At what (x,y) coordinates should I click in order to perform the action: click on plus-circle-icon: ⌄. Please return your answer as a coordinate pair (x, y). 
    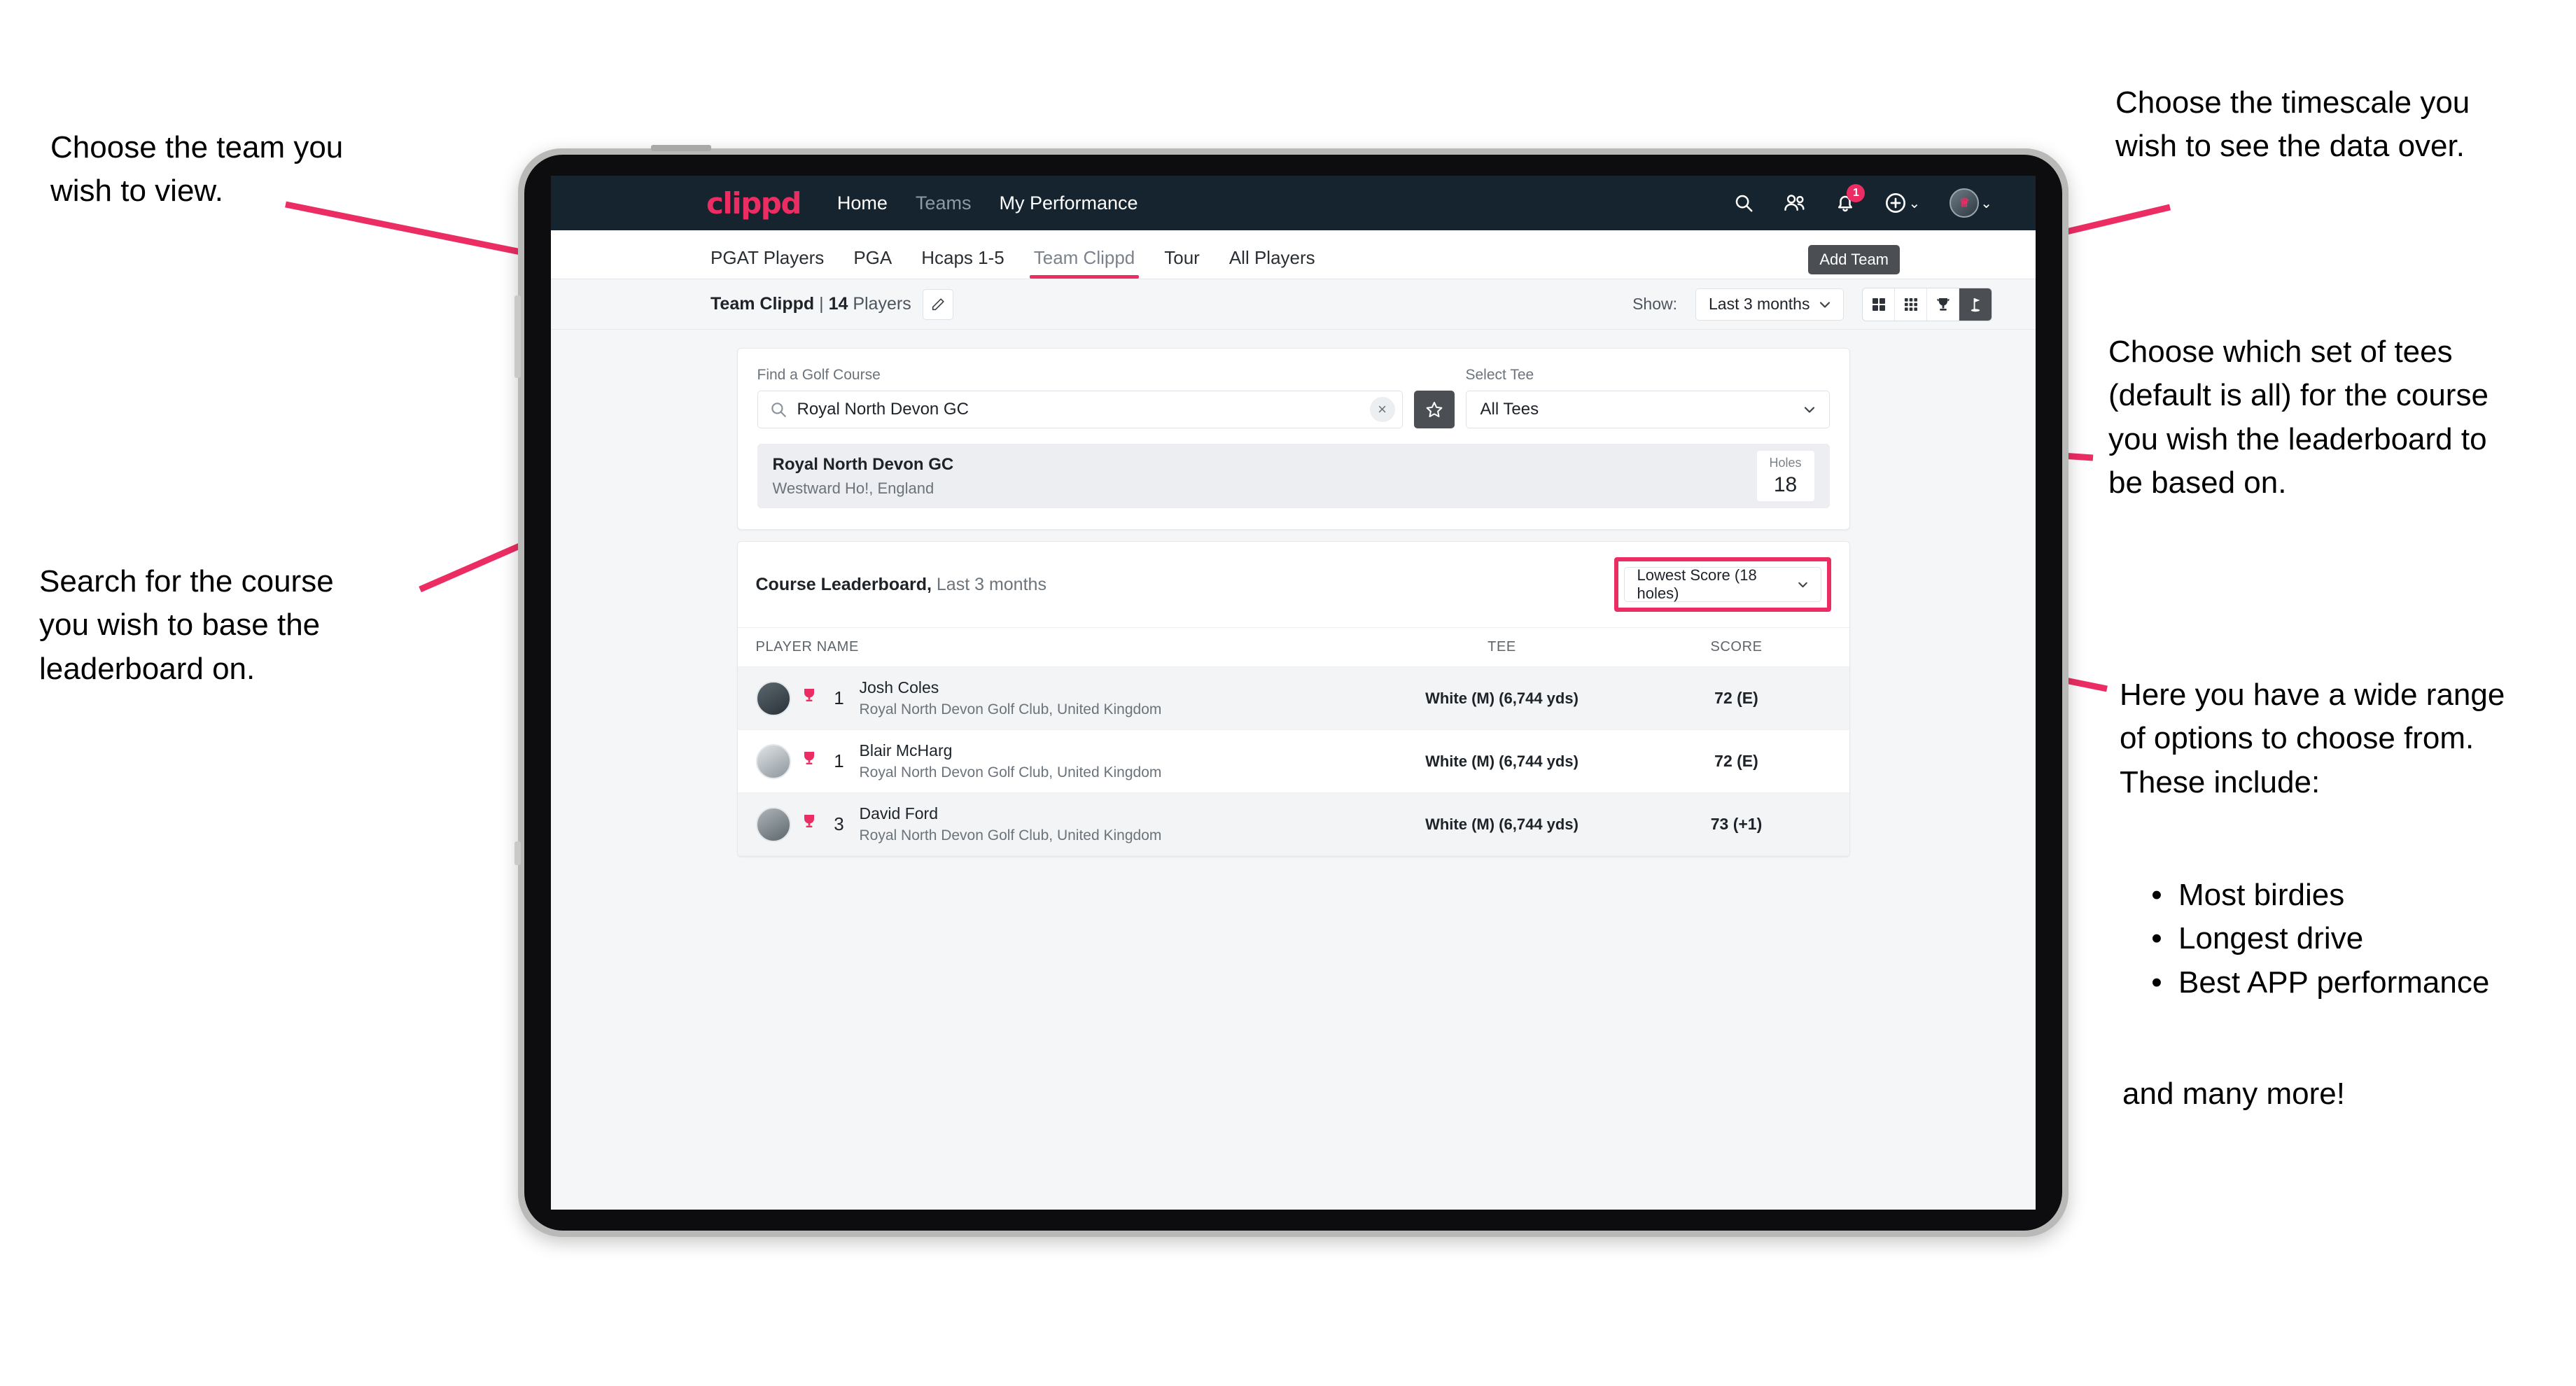
    Looking at the image, I should click on (1902, 203).